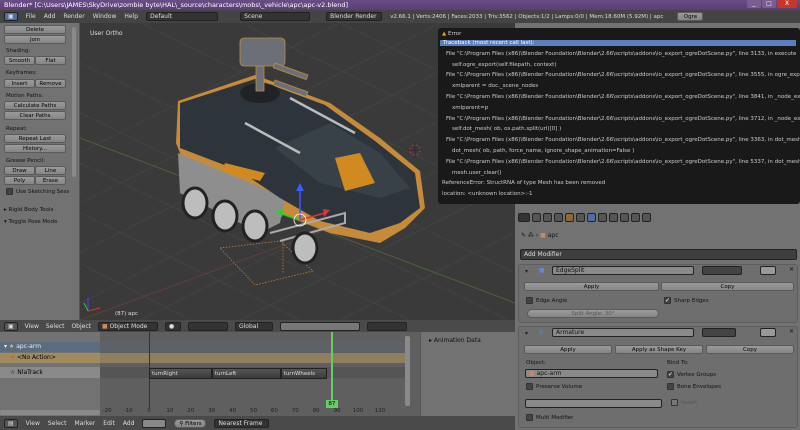 Image resolution: width=800 pixels, height=430 pixels. What do you see at coordinates (354, 16) in the screenshot?
I see `render-engine-select: Blender Render` at bounding box center [354, 16].